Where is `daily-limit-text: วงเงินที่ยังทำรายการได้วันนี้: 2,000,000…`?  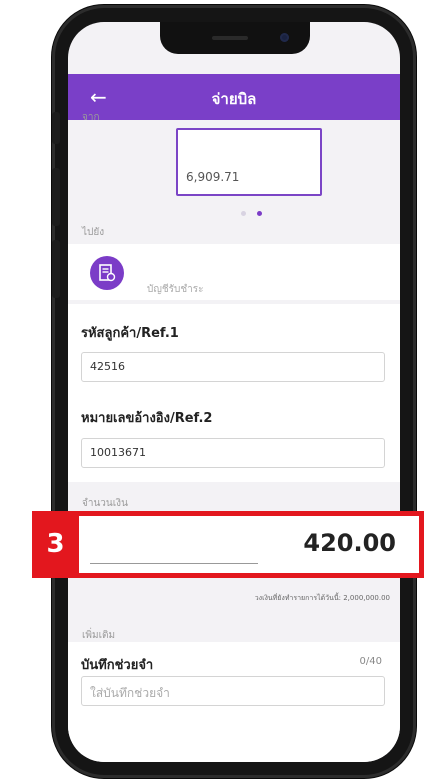
daily-limit-text: วงเงินที่ยังทำรายการได้วันนี้: 2,000,000… is located at coordinates (322, 598).